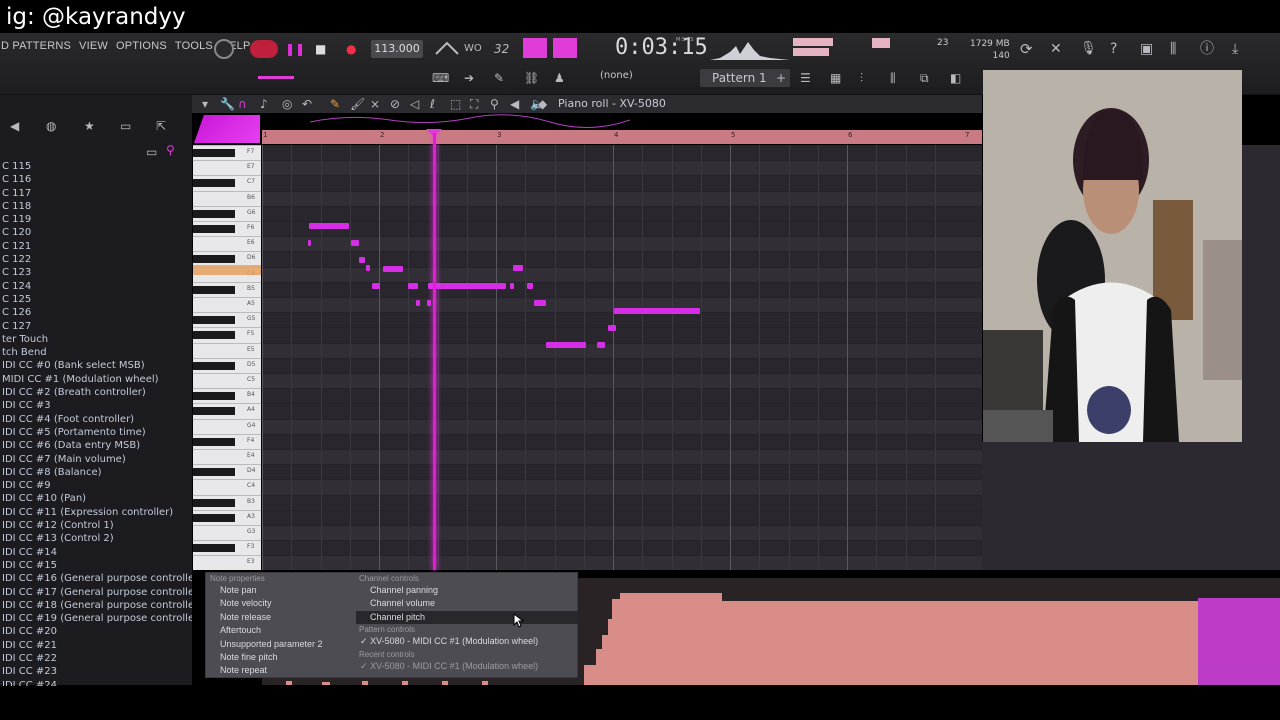 This screenshot has width=1280, height=720. Describe the element at coordinates (395, 104) in the screenshot. I see `mute-icon: ⊘` at that location.